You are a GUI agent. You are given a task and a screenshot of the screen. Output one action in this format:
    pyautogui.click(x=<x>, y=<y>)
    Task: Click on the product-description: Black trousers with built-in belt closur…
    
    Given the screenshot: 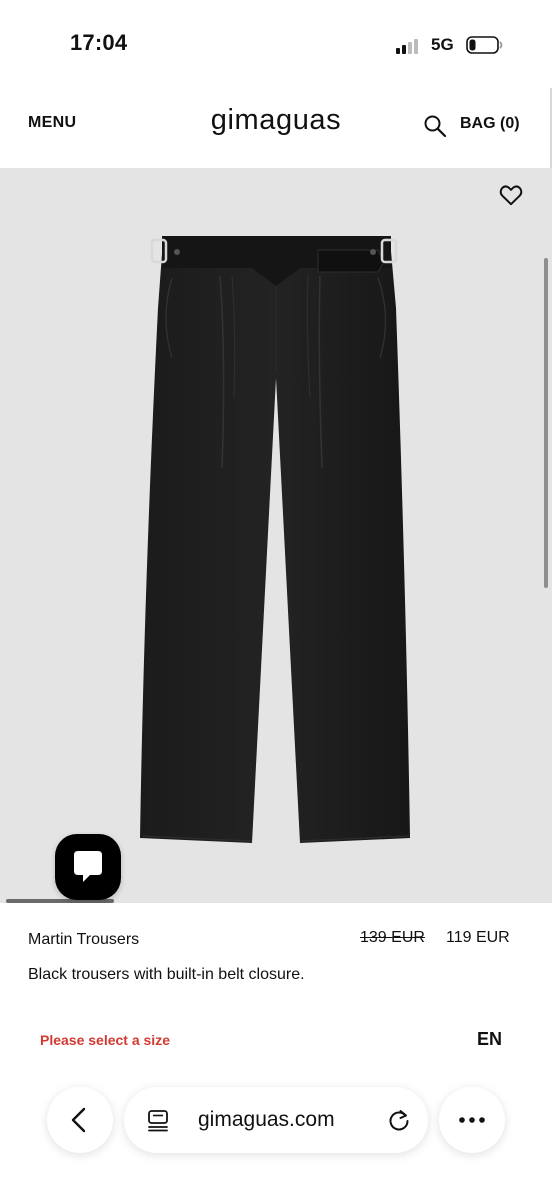 What is the action you would take?
    pyautogui.click(x=166, y=974)
    